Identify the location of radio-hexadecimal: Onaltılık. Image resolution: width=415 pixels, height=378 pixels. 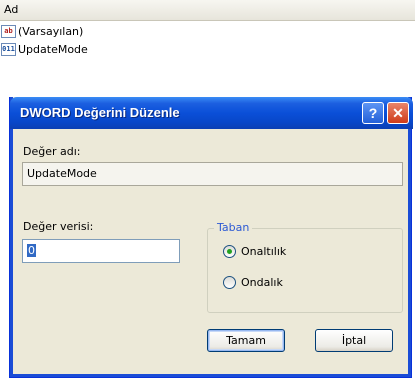
(254, 251).